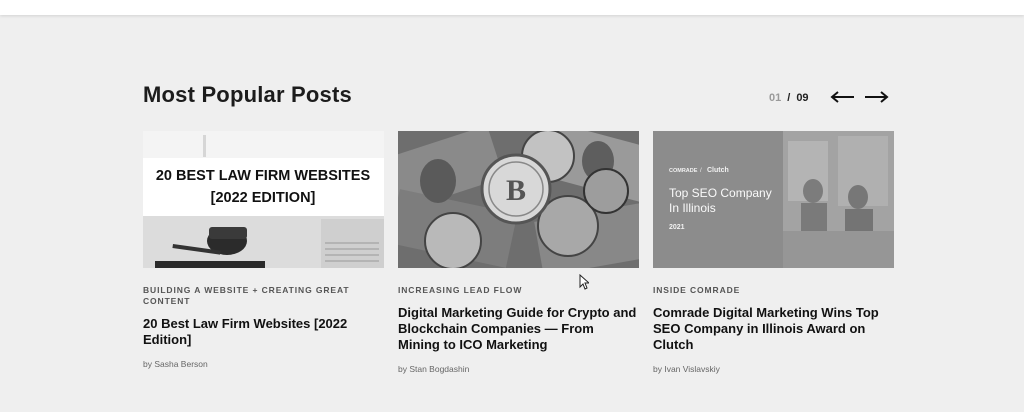  Describe the element at coordinates (683, 171) in the screenshot. I see `comrade-logo: COMRADE` at that location.